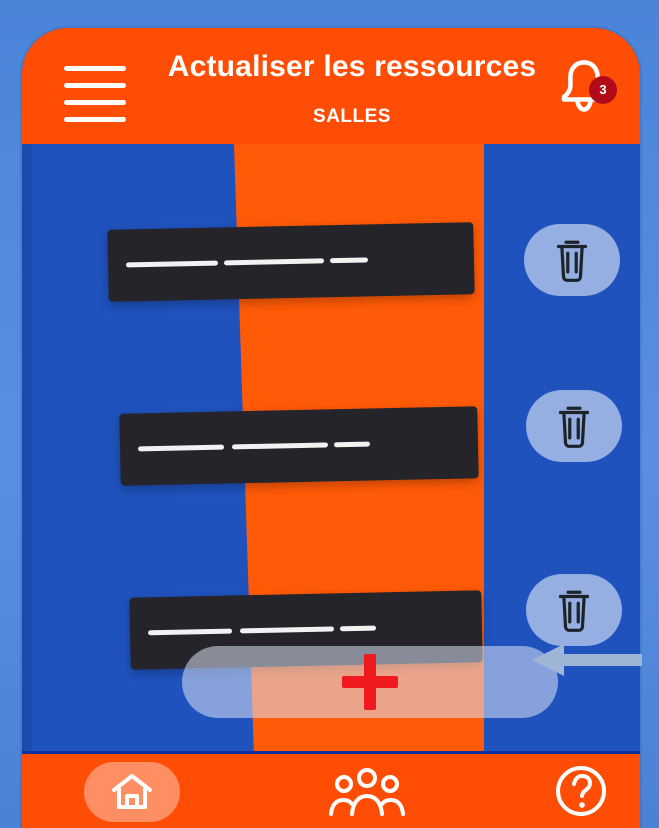 Image resolution: width=659 pixels, height=828 pixels. I want to click on top-app-bar: Actualiser les ressources SALLES 3, so click(331, 87).